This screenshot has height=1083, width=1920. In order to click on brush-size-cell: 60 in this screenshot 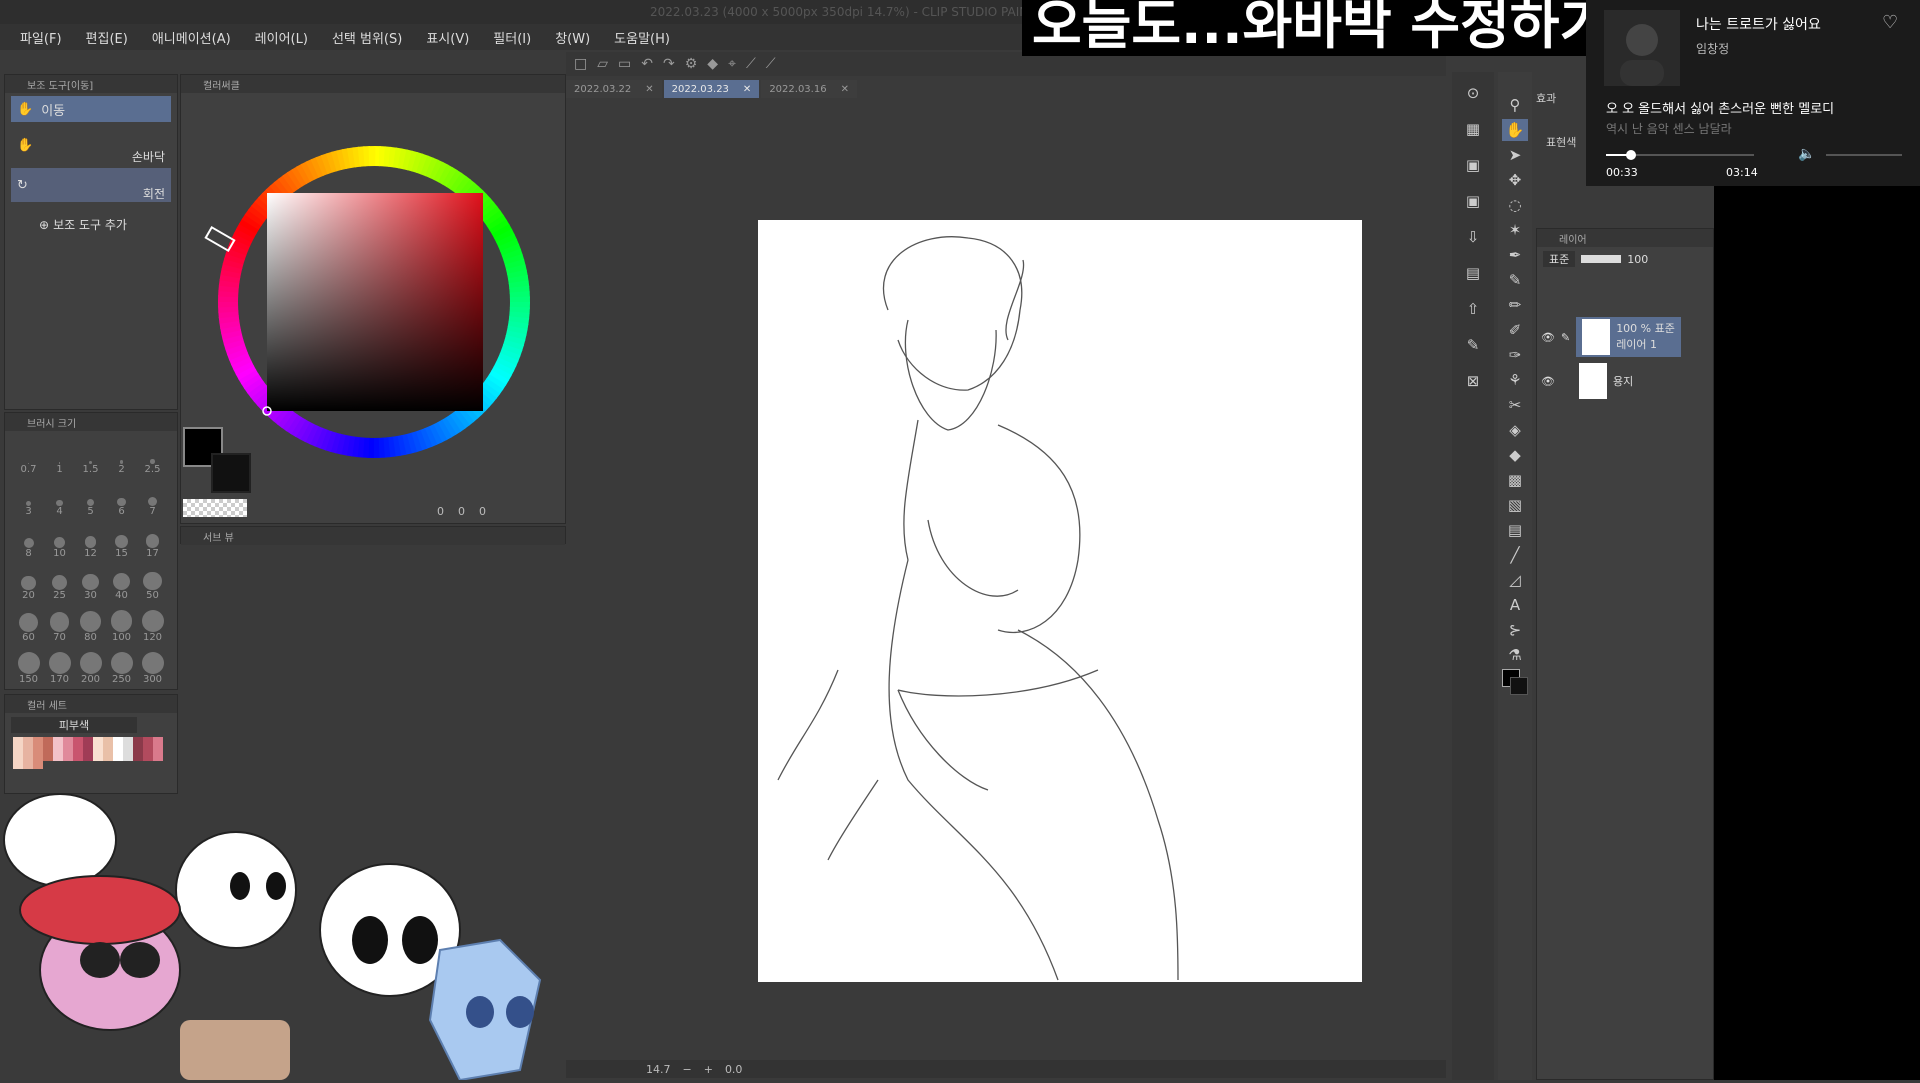, I will do `click(28, 624)`.